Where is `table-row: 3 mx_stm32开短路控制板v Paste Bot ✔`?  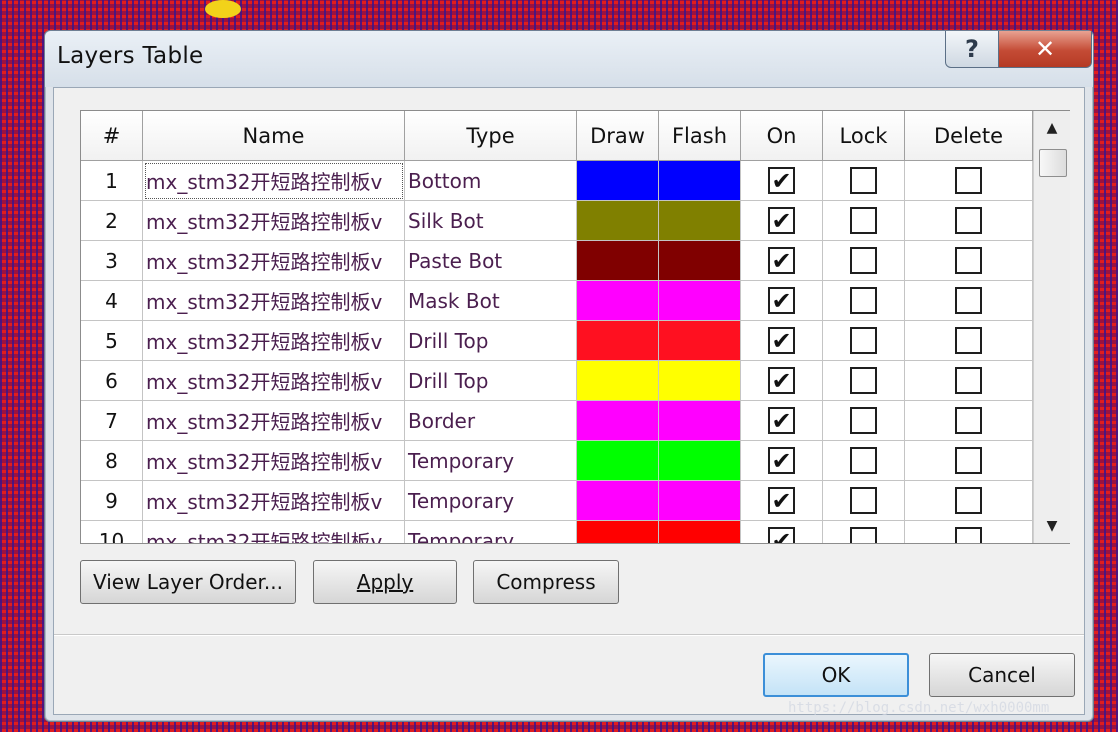
table-row: 3 mx_stm32开短路控制板v Paste Bot ✔ is located at coordinates (557, 261).